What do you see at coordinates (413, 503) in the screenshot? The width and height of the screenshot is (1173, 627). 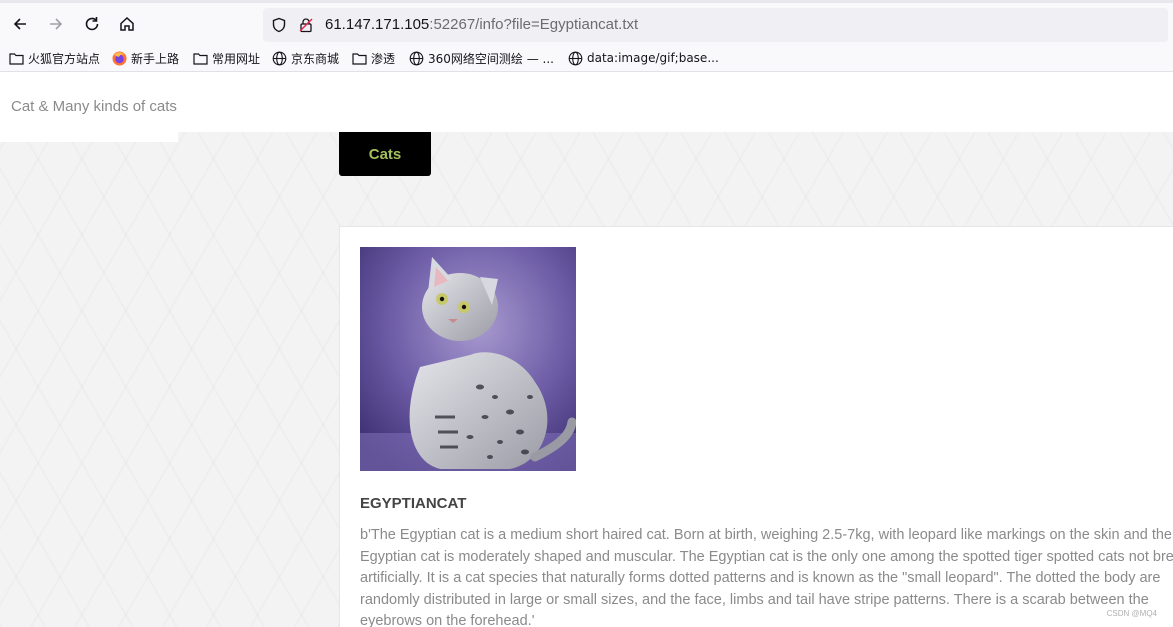 I see `article-title: EGYPTIANCAT` at bounding box center [413, 503].